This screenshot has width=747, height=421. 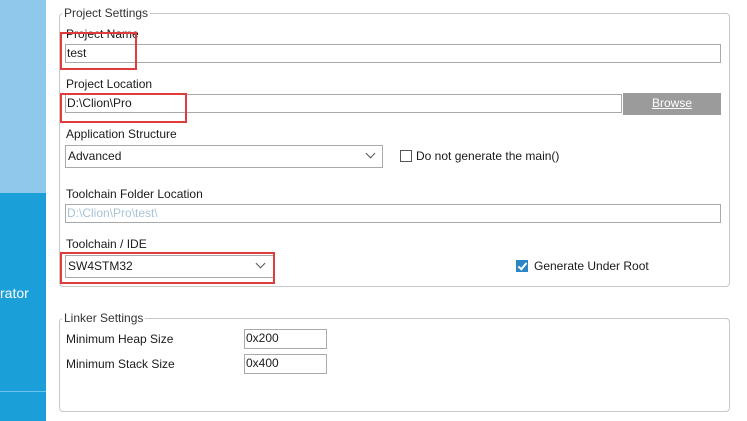 I want to click on min-stack-size-label: Minimum Stack Size, so click(x=120, y=364).